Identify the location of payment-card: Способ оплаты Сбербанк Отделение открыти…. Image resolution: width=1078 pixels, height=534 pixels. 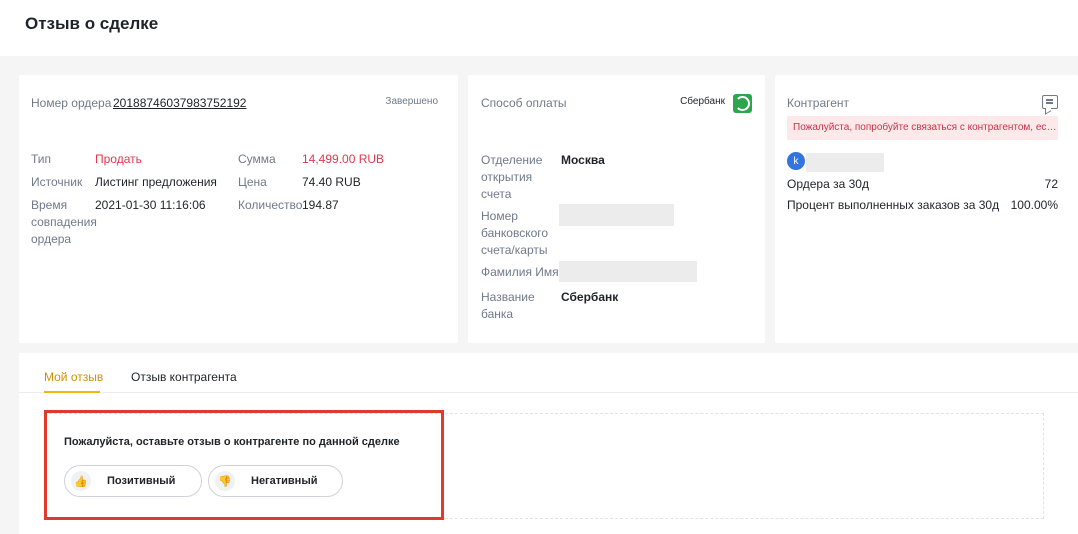
(616, 209).